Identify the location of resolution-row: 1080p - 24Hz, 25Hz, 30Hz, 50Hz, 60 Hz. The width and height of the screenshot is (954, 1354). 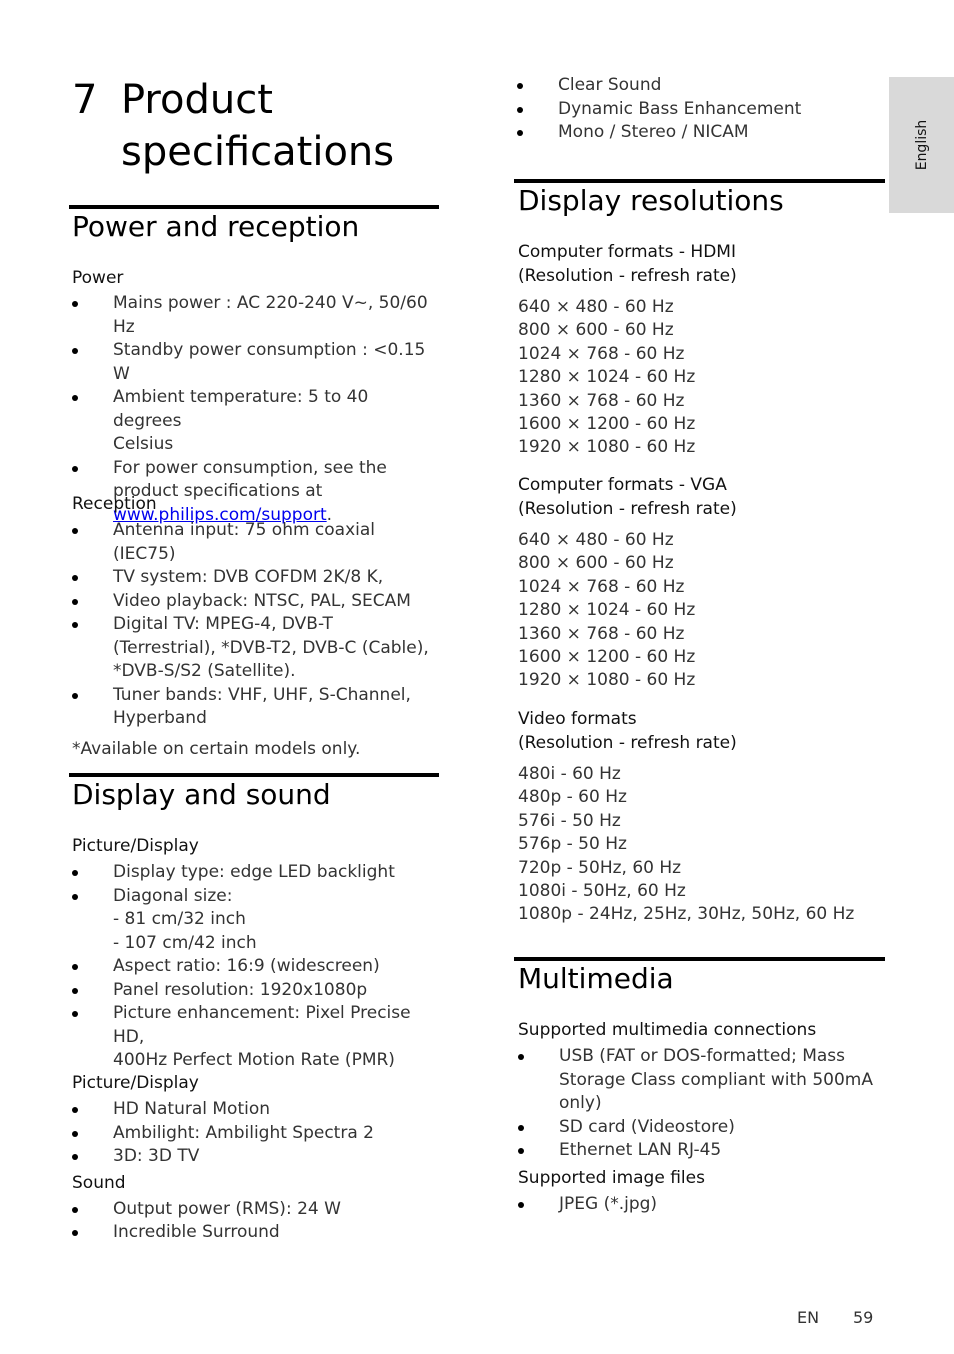
(686, 914).